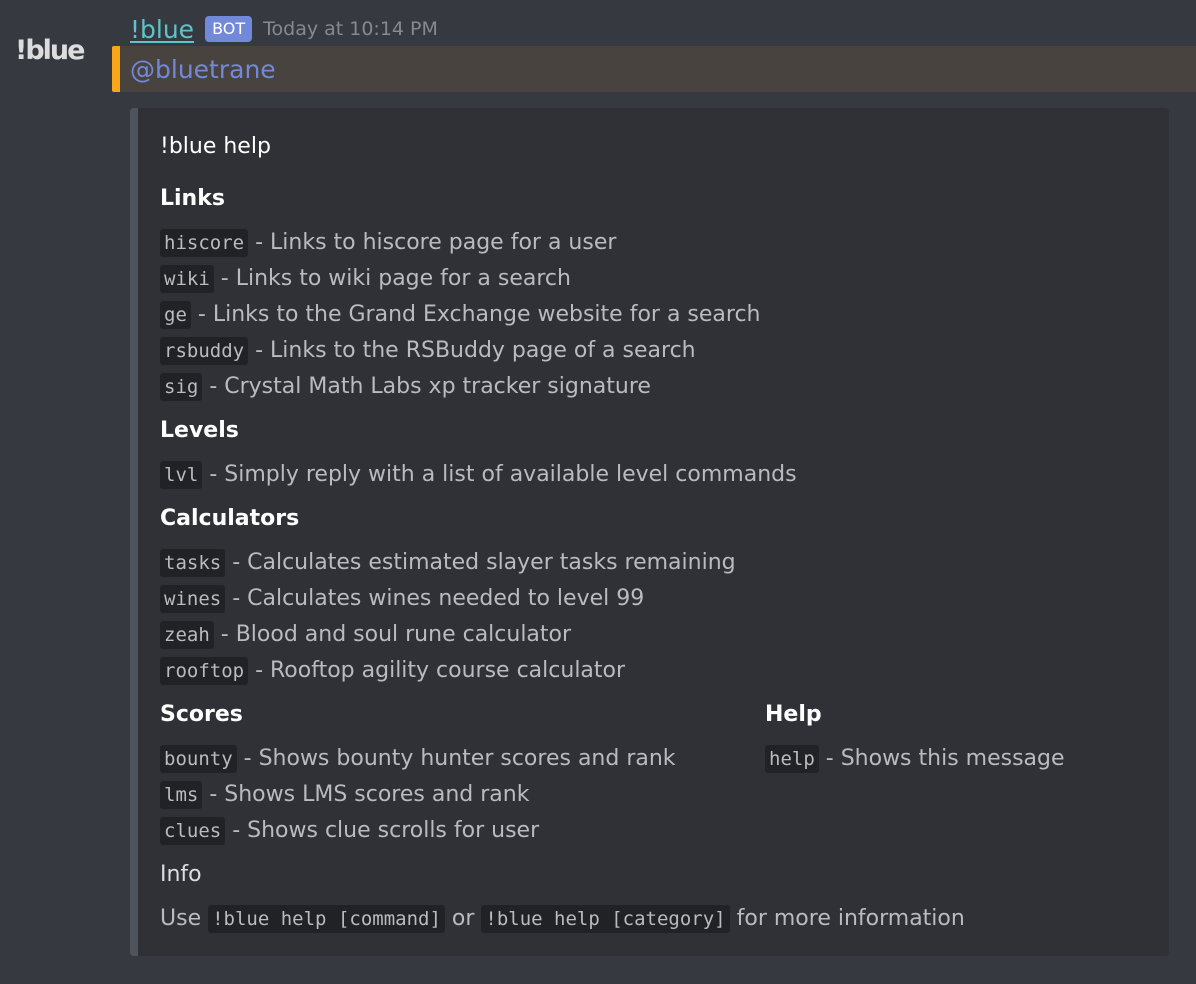 The image size is (1196, 984). Describe the element at coordinates (792, 759) in the screenshot. I see `command-code: help` at that location.